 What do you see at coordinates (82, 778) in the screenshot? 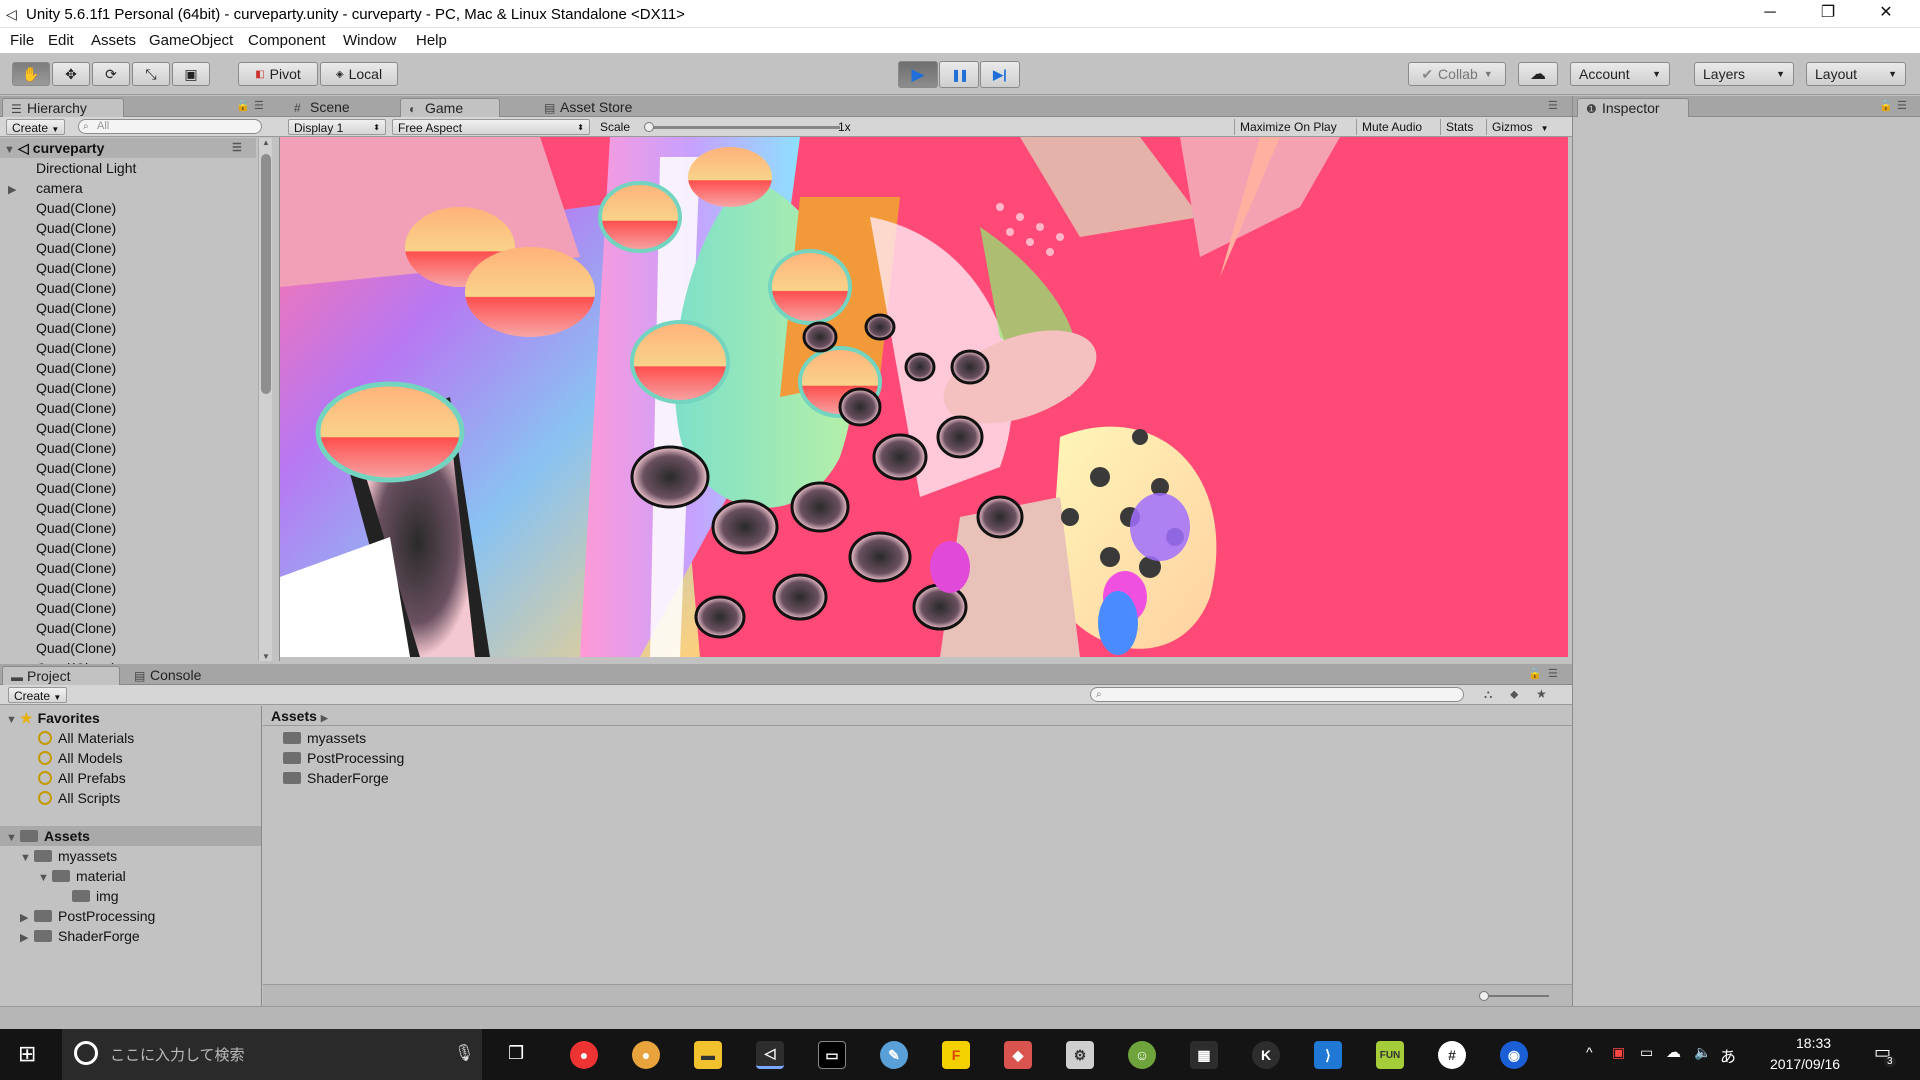
I see `favorite-all-prefabs: All Prefabs` at bounding box center [82, 778].